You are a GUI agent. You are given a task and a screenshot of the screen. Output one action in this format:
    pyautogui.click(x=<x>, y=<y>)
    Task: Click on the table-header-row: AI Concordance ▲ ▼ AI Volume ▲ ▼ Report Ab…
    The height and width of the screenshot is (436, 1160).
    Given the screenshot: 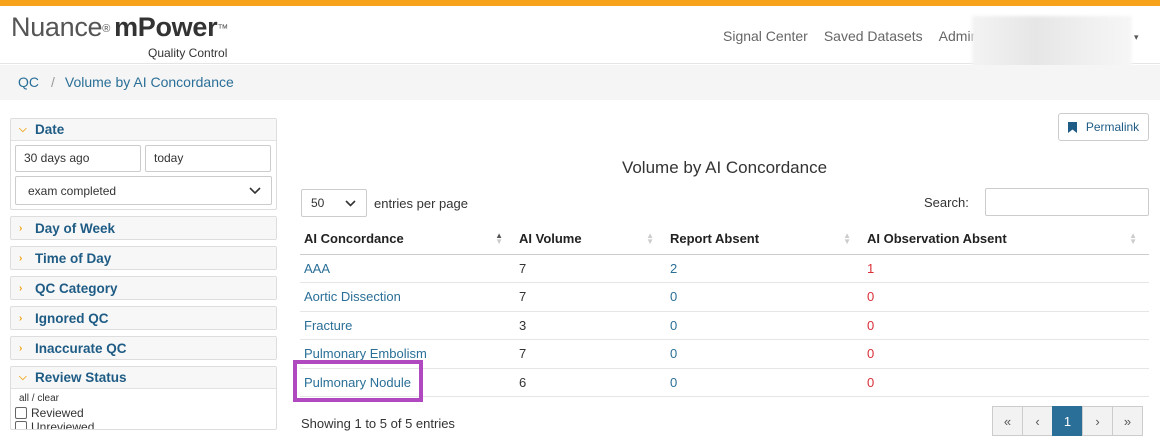 What is the action you would take?
    pyautogui.click(x=724, y=239)
    